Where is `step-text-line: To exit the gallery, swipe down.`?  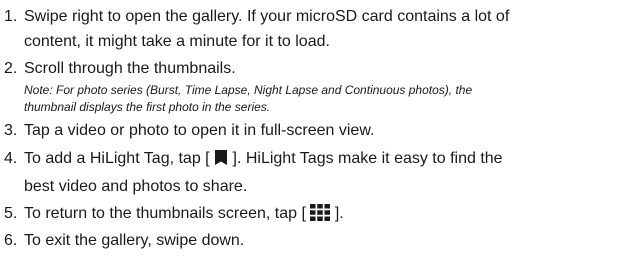
step-text-line: To exit the gallery, swipe down. is located at coordinates (134, 240).